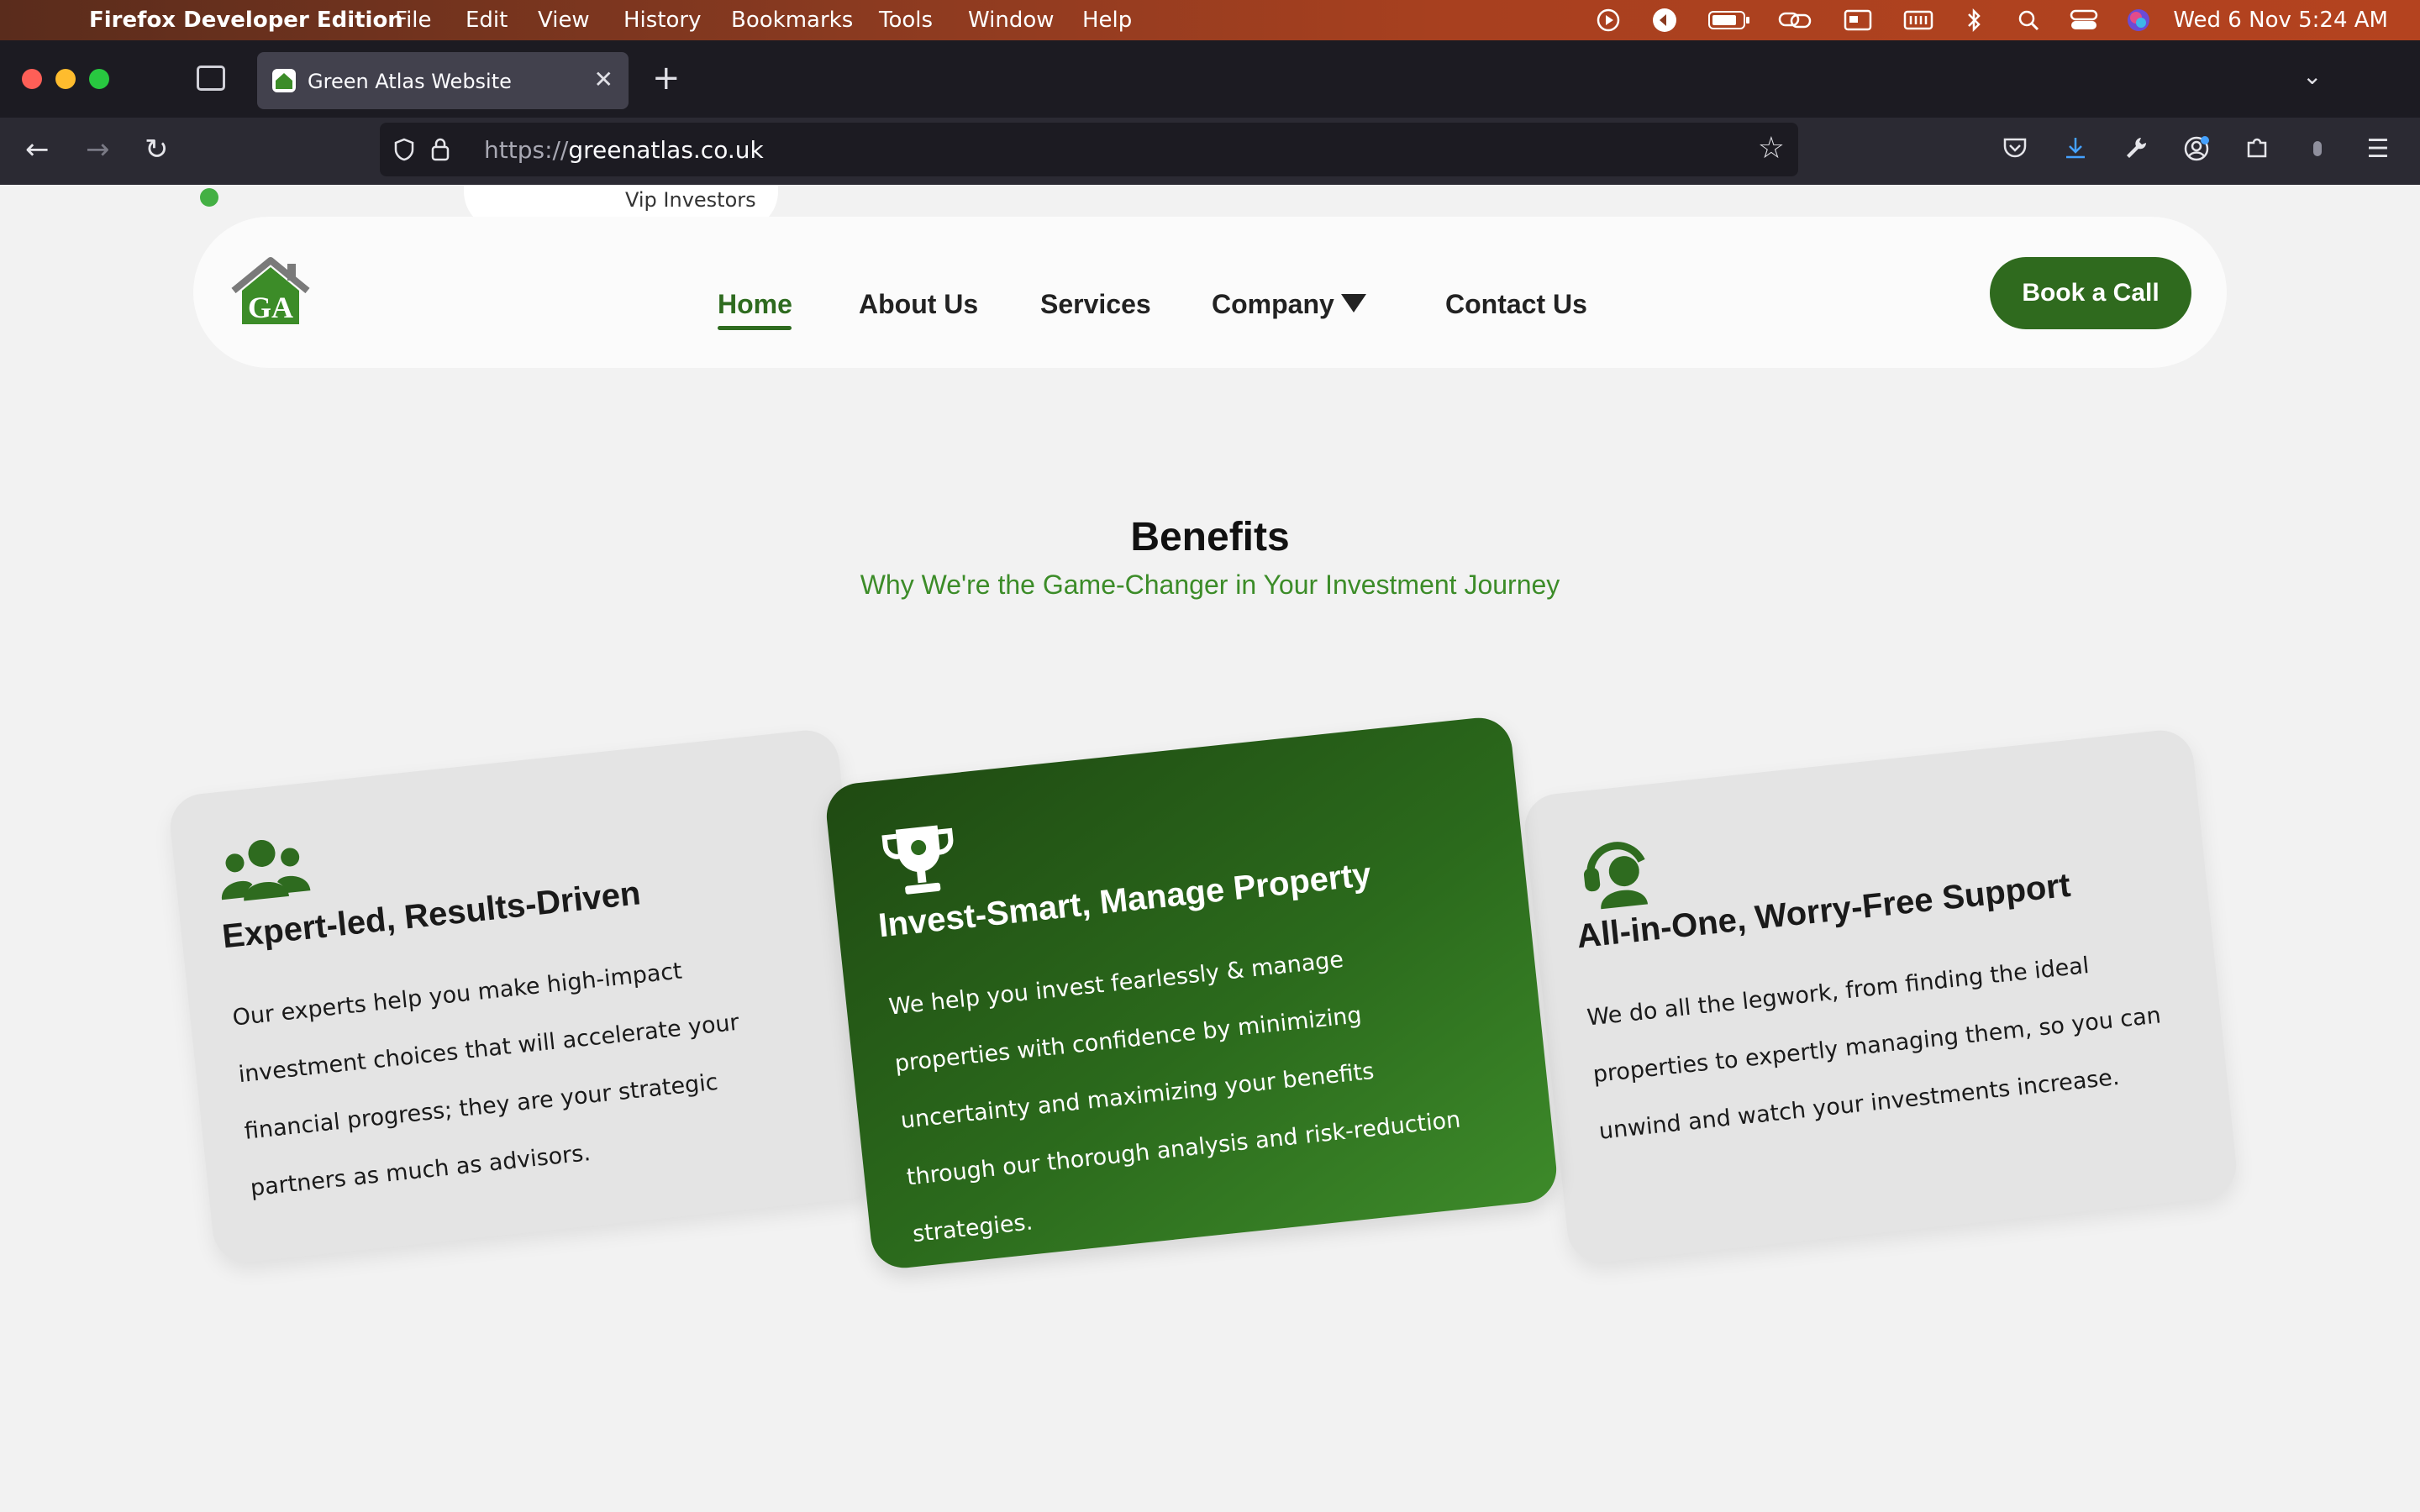  I want to click on menu-file: File, so click(413, 20).